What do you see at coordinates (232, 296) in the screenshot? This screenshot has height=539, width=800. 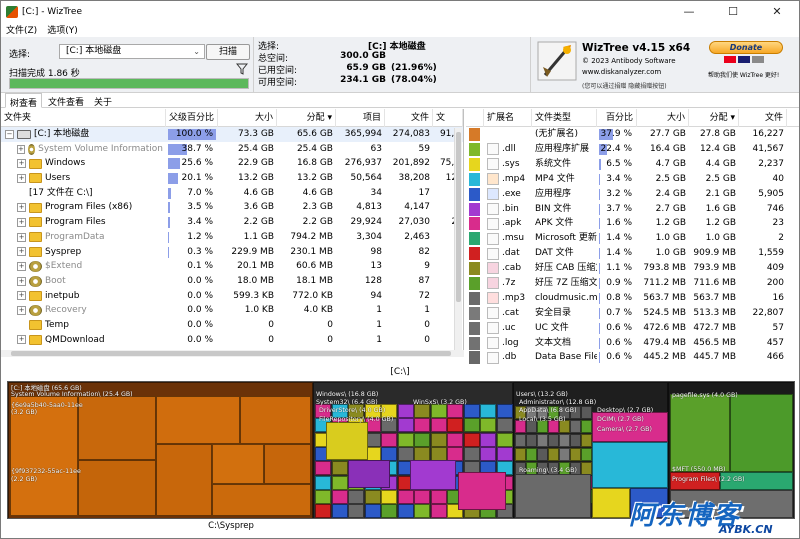 I see `tree-row: + inetpub 0.0 % 599.3 KB 772.0 KB 94 72` at bounding box center [232, 296].